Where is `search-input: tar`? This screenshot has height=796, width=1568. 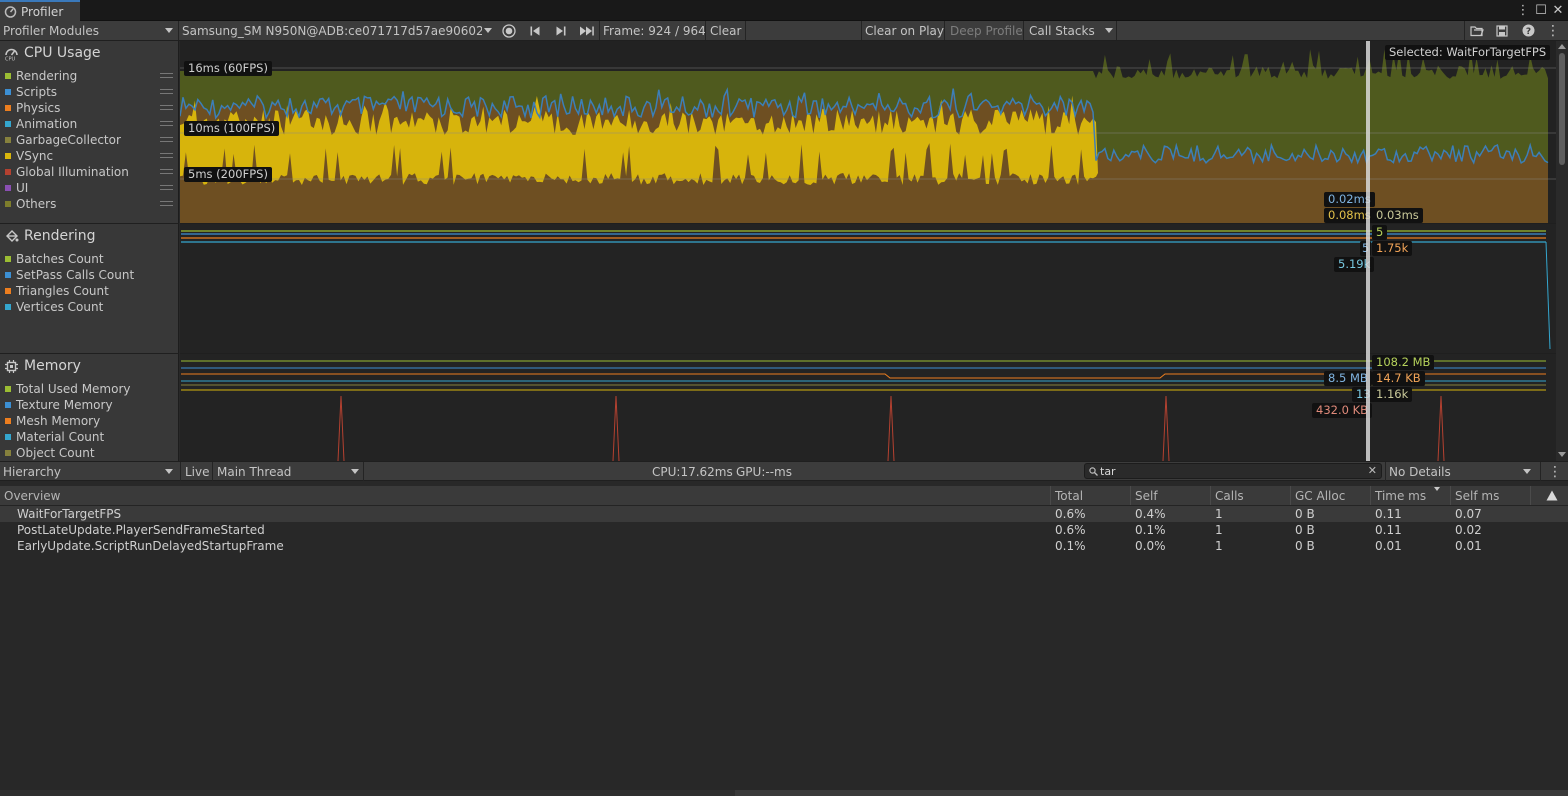 search-input: tar is located at coordinates (1108, 471).